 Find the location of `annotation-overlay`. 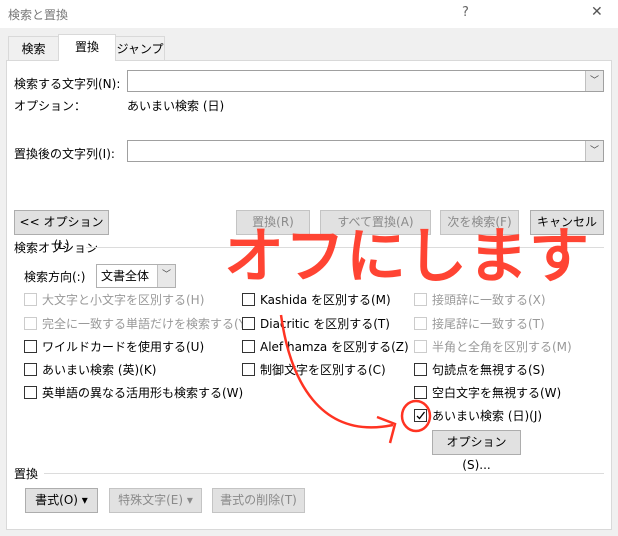

annotation-overlay is located at coordinates (355, 379).